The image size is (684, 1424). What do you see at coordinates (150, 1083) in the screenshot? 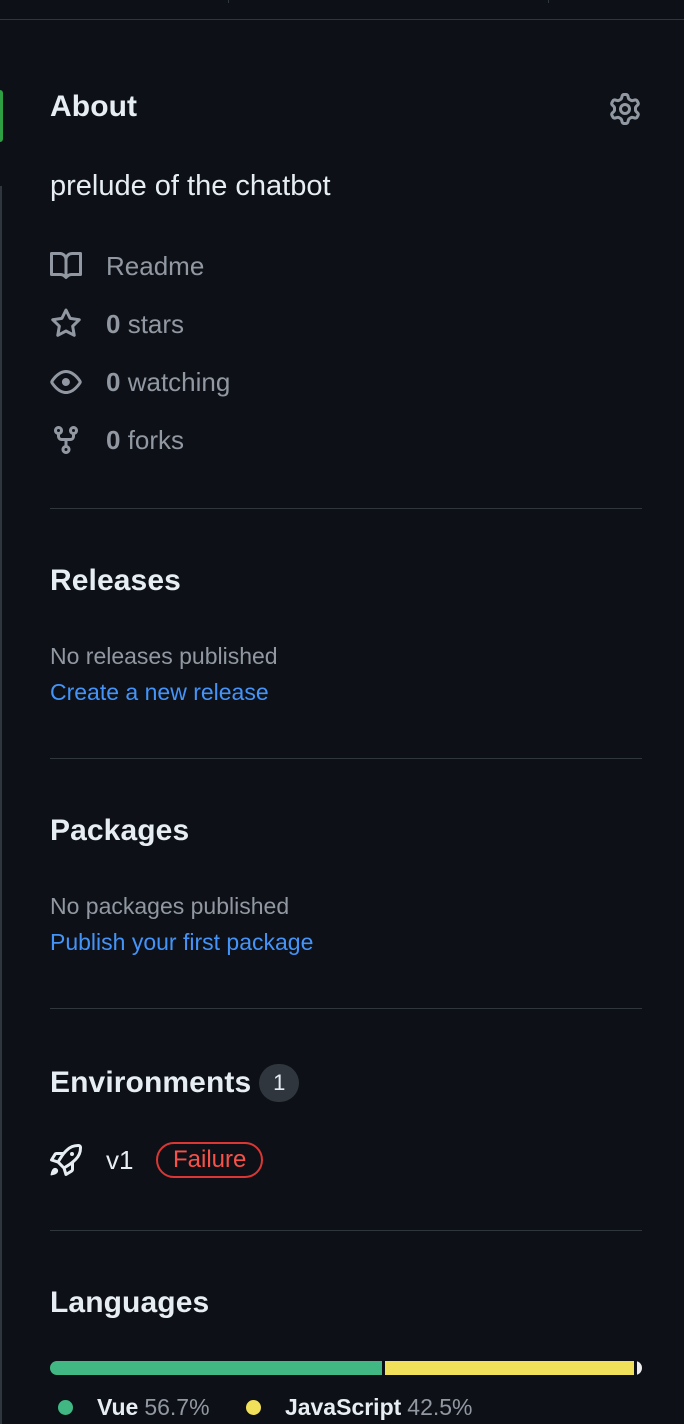
I see `environments-heading: Environments` at bounding box center [150, 1083].